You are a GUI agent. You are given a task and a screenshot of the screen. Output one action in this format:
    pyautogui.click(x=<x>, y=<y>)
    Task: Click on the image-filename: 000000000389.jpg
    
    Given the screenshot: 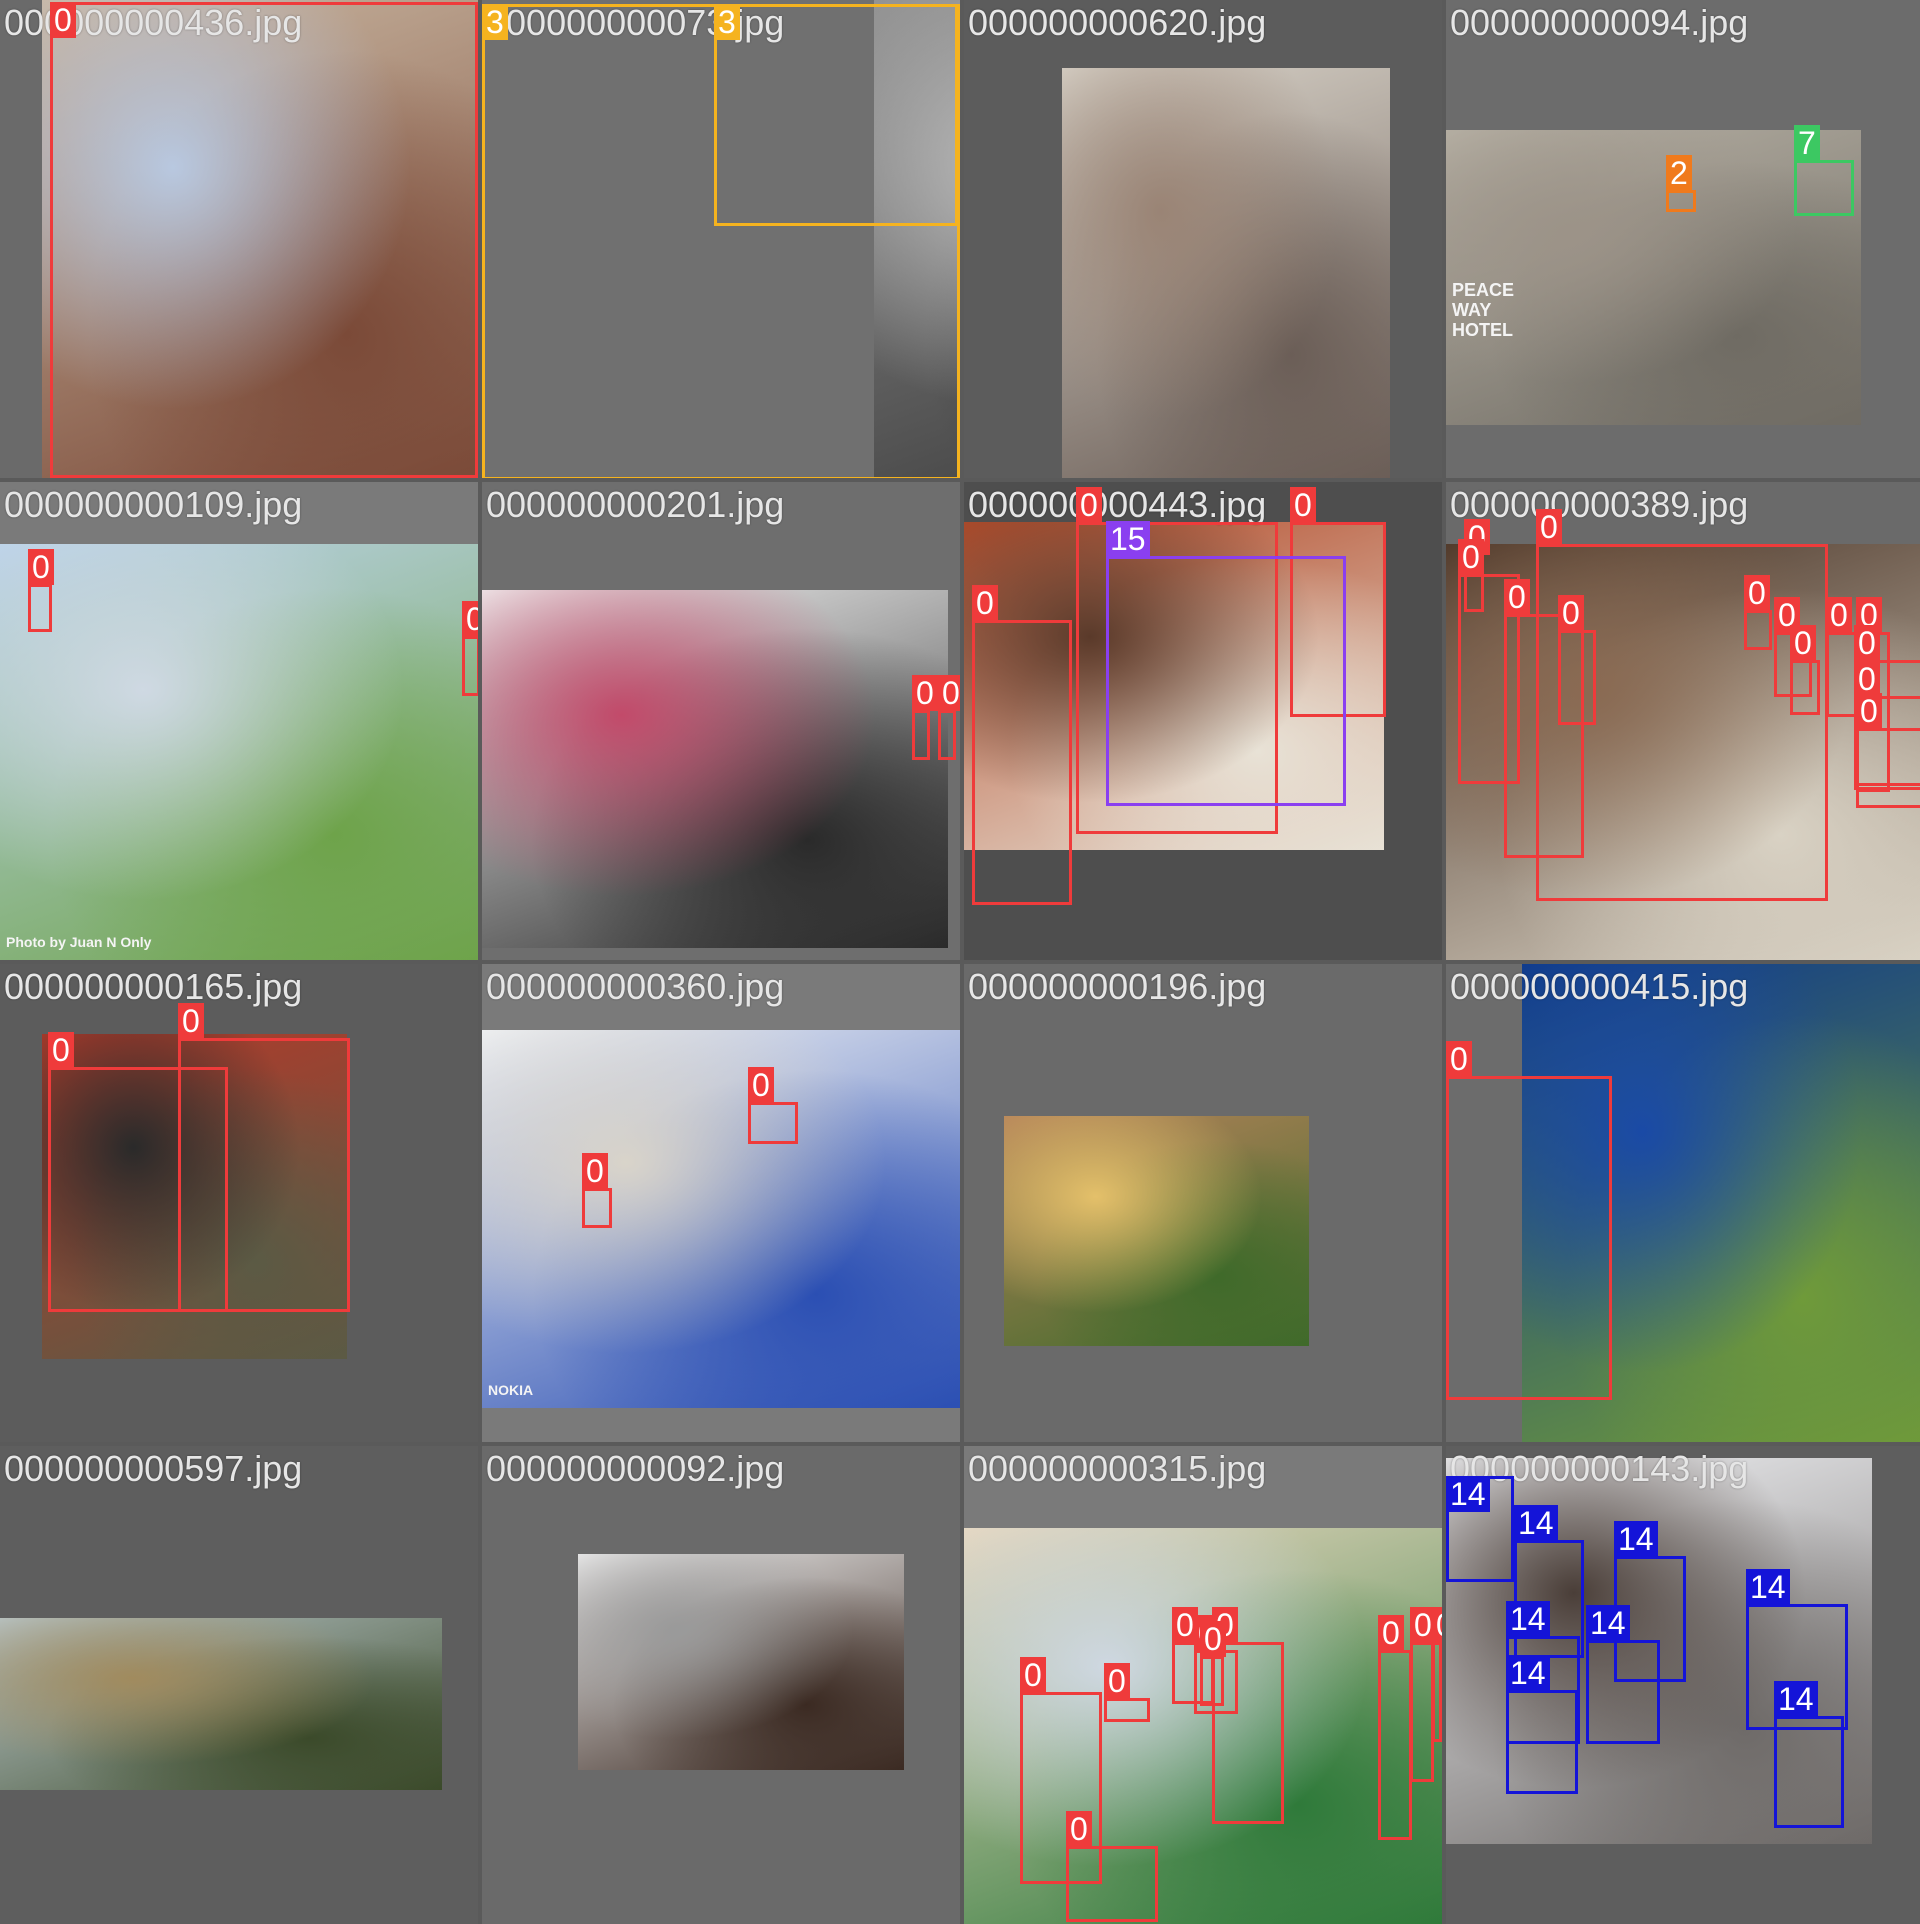 What is the action you would take?
    pyautogui.click(x=1599, y=504)
    